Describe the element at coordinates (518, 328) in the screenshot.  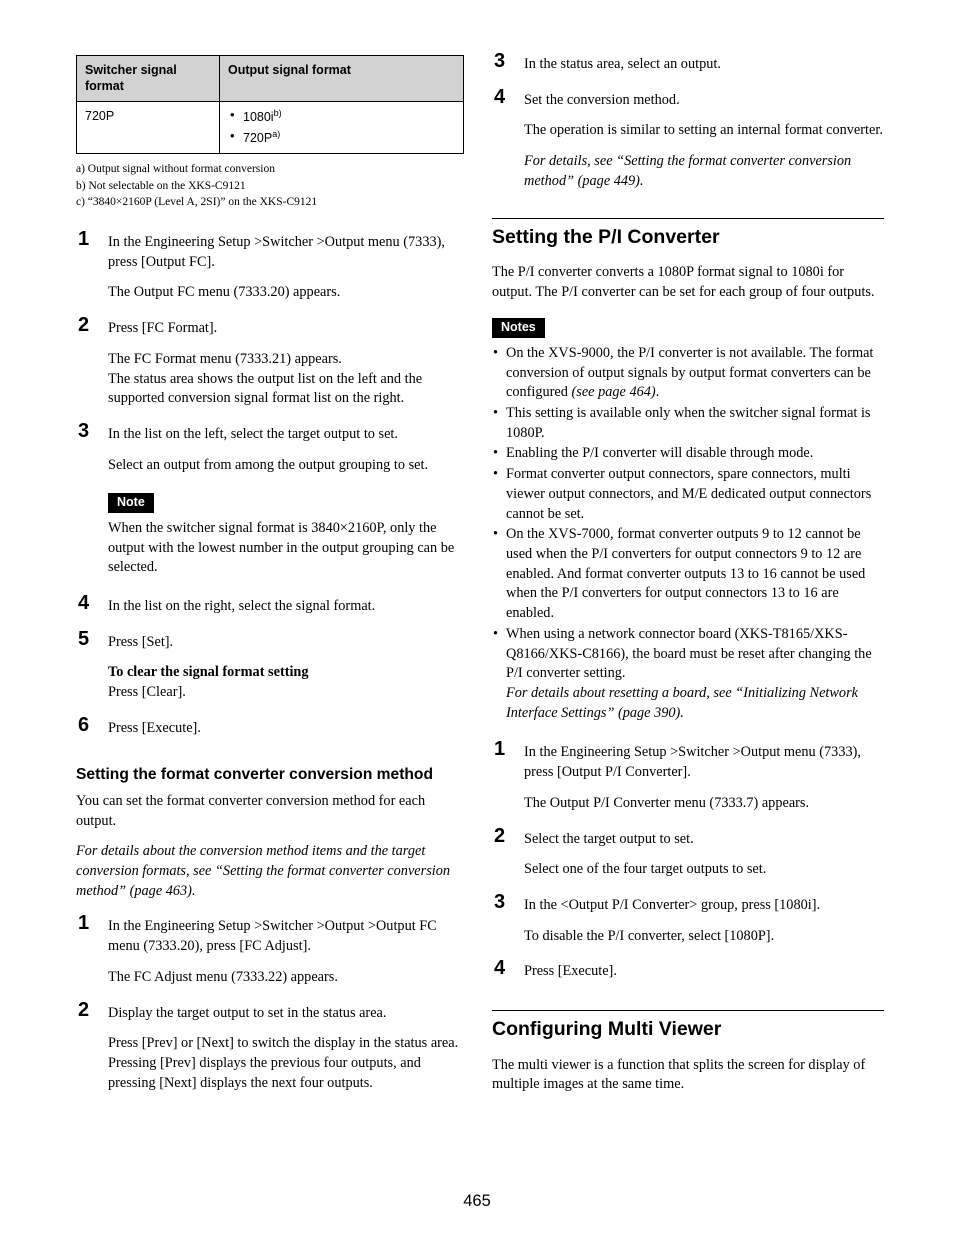
I see `notes-badge: Notes` at that location.